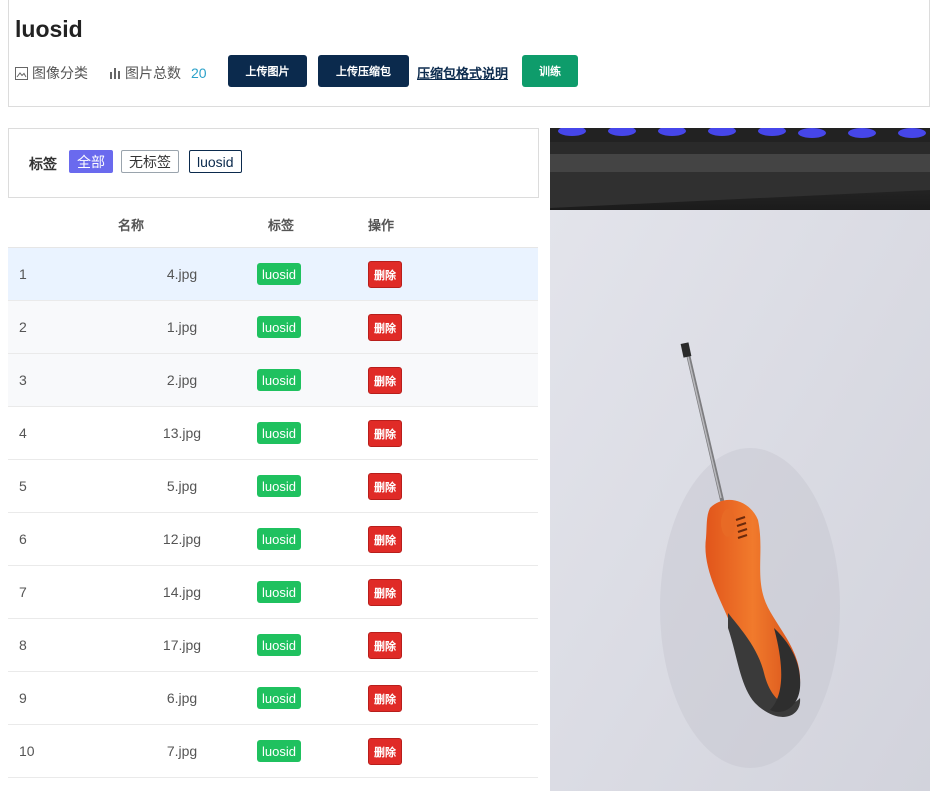  What do you see at coordinates (60, 73) in the screenshot?
I see `category-label: 图像分类` at bounding box center [60, 73].